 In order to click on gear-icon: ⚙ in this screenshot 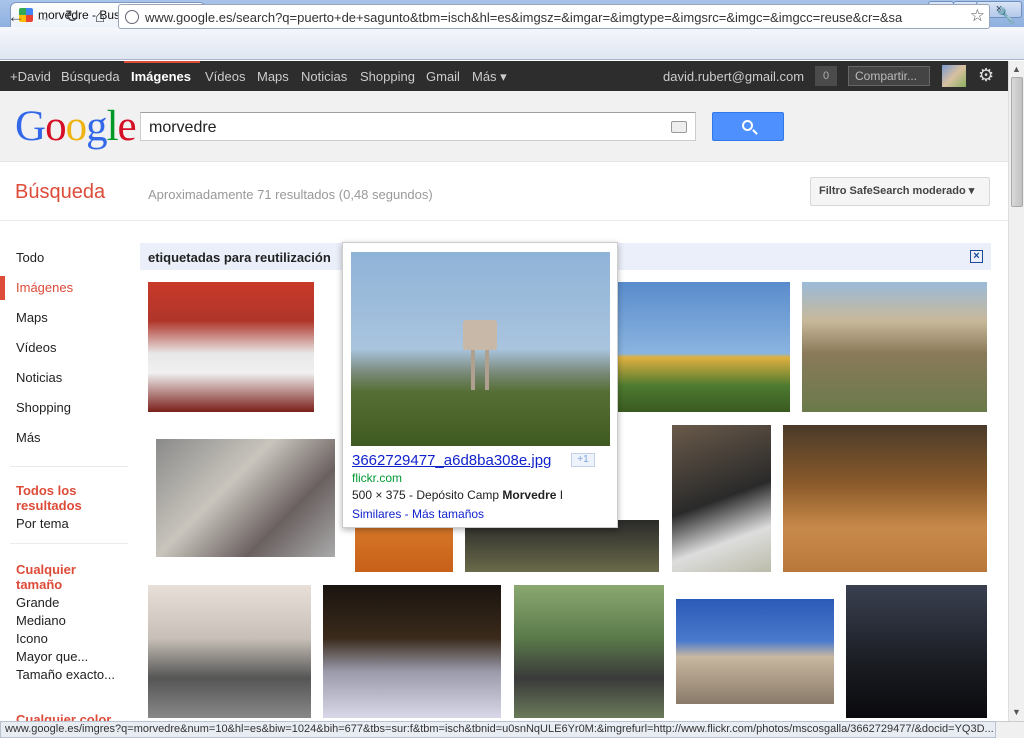, I will do `click(986, 75)`.